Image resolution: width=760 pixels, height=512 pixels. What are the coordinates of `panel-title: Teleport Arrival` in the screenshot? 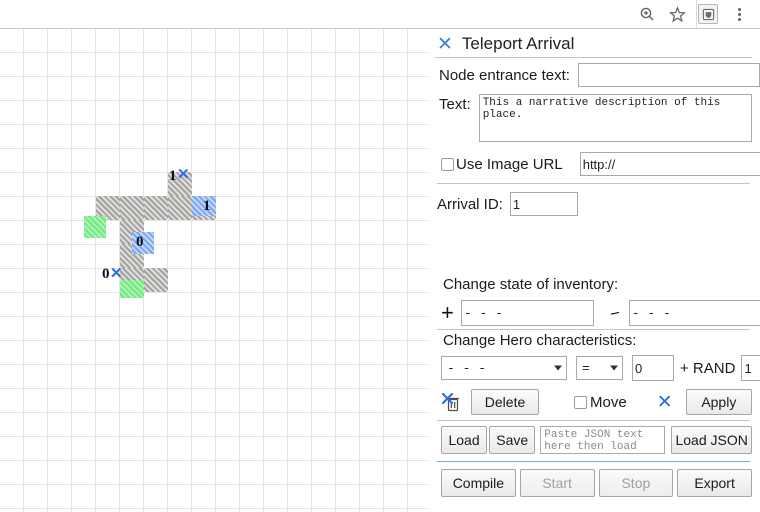 It's located at (518, 43).